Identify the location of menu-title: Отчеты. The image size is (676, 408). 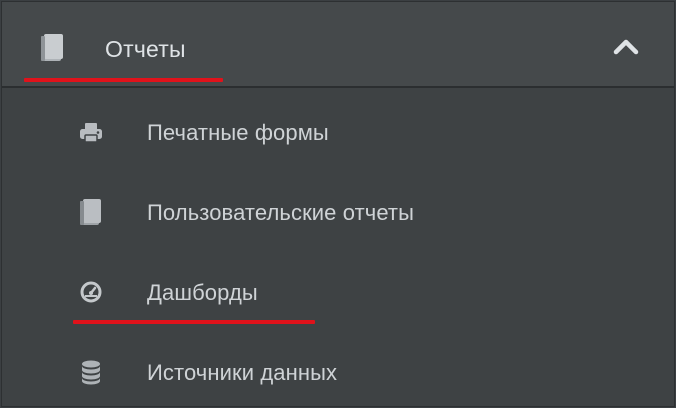
(145, 49).